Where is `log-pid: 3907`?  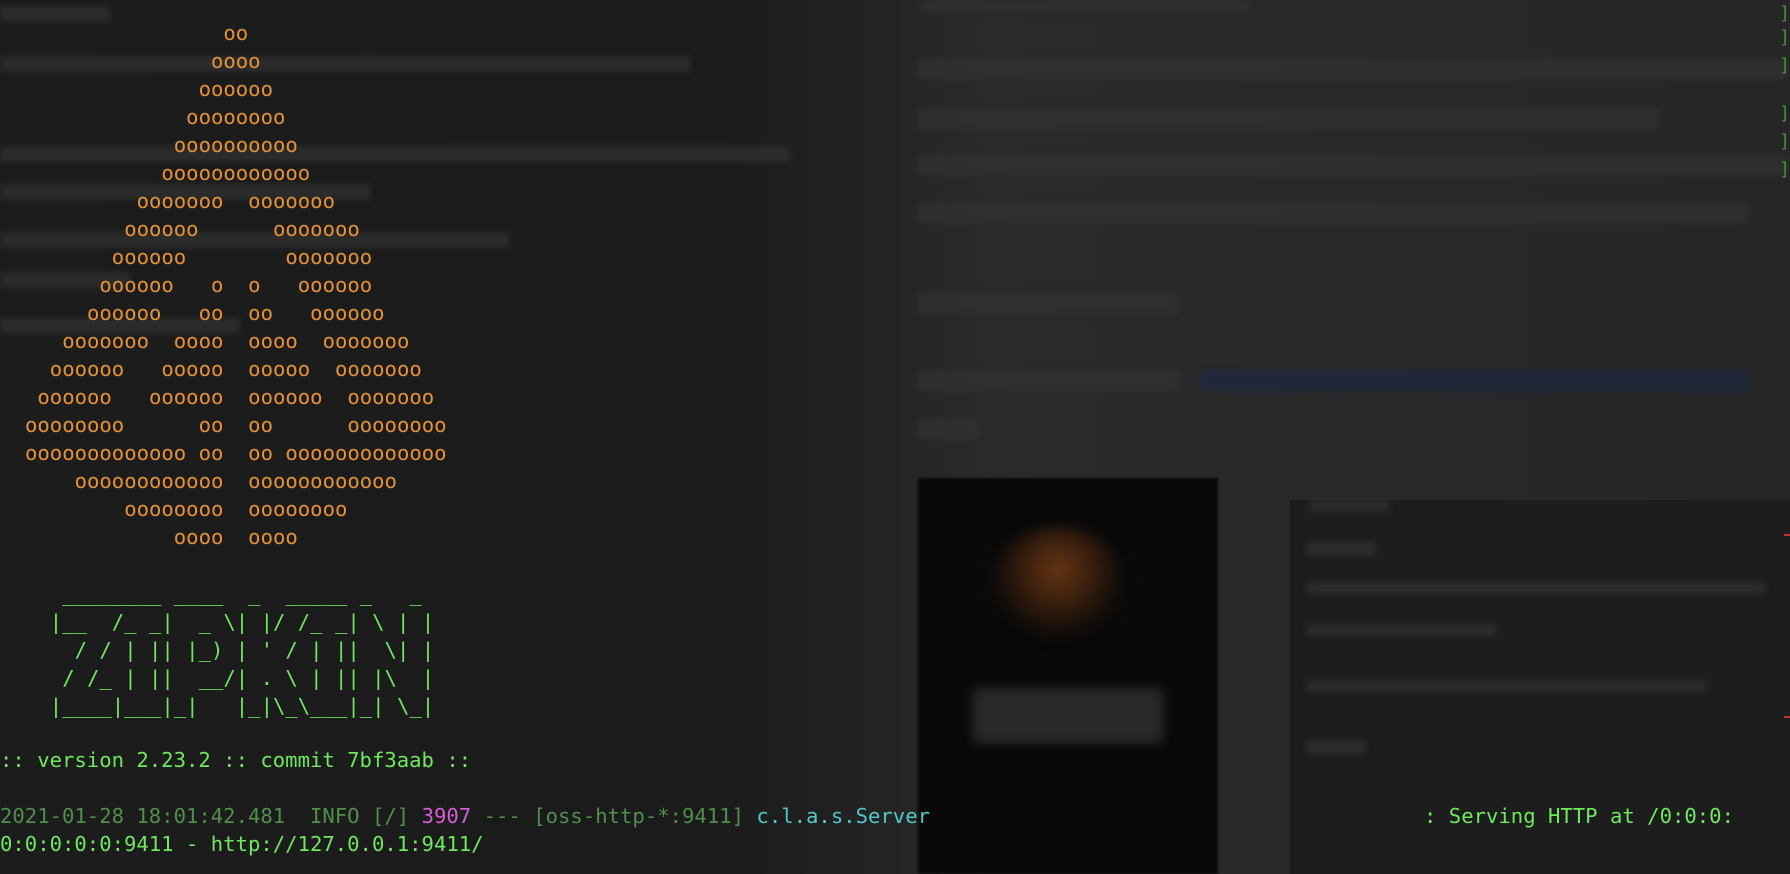
log-pid: 3907 is located at coordinates (446, 816).